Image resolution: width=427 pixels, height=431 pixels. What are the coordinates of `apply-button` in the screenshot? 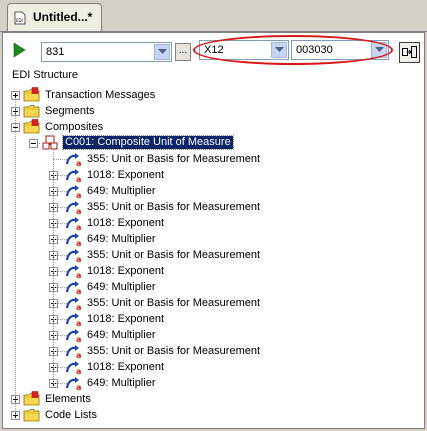 It's located at (409, 52).